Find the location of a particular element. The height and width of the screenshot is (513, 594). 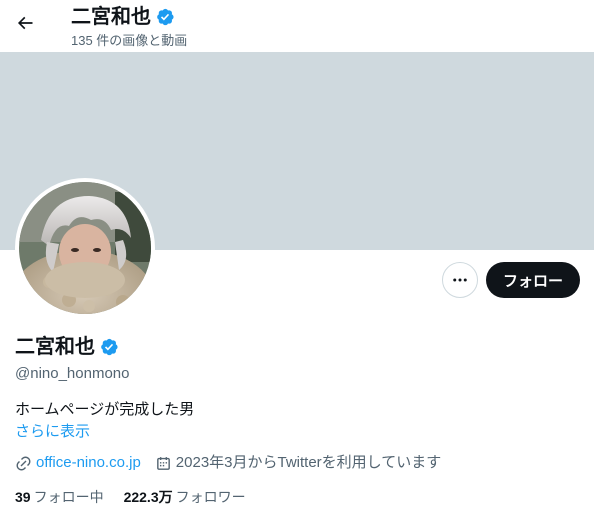

show-more-link: さらに表示 is located at coordinates (52, 432).